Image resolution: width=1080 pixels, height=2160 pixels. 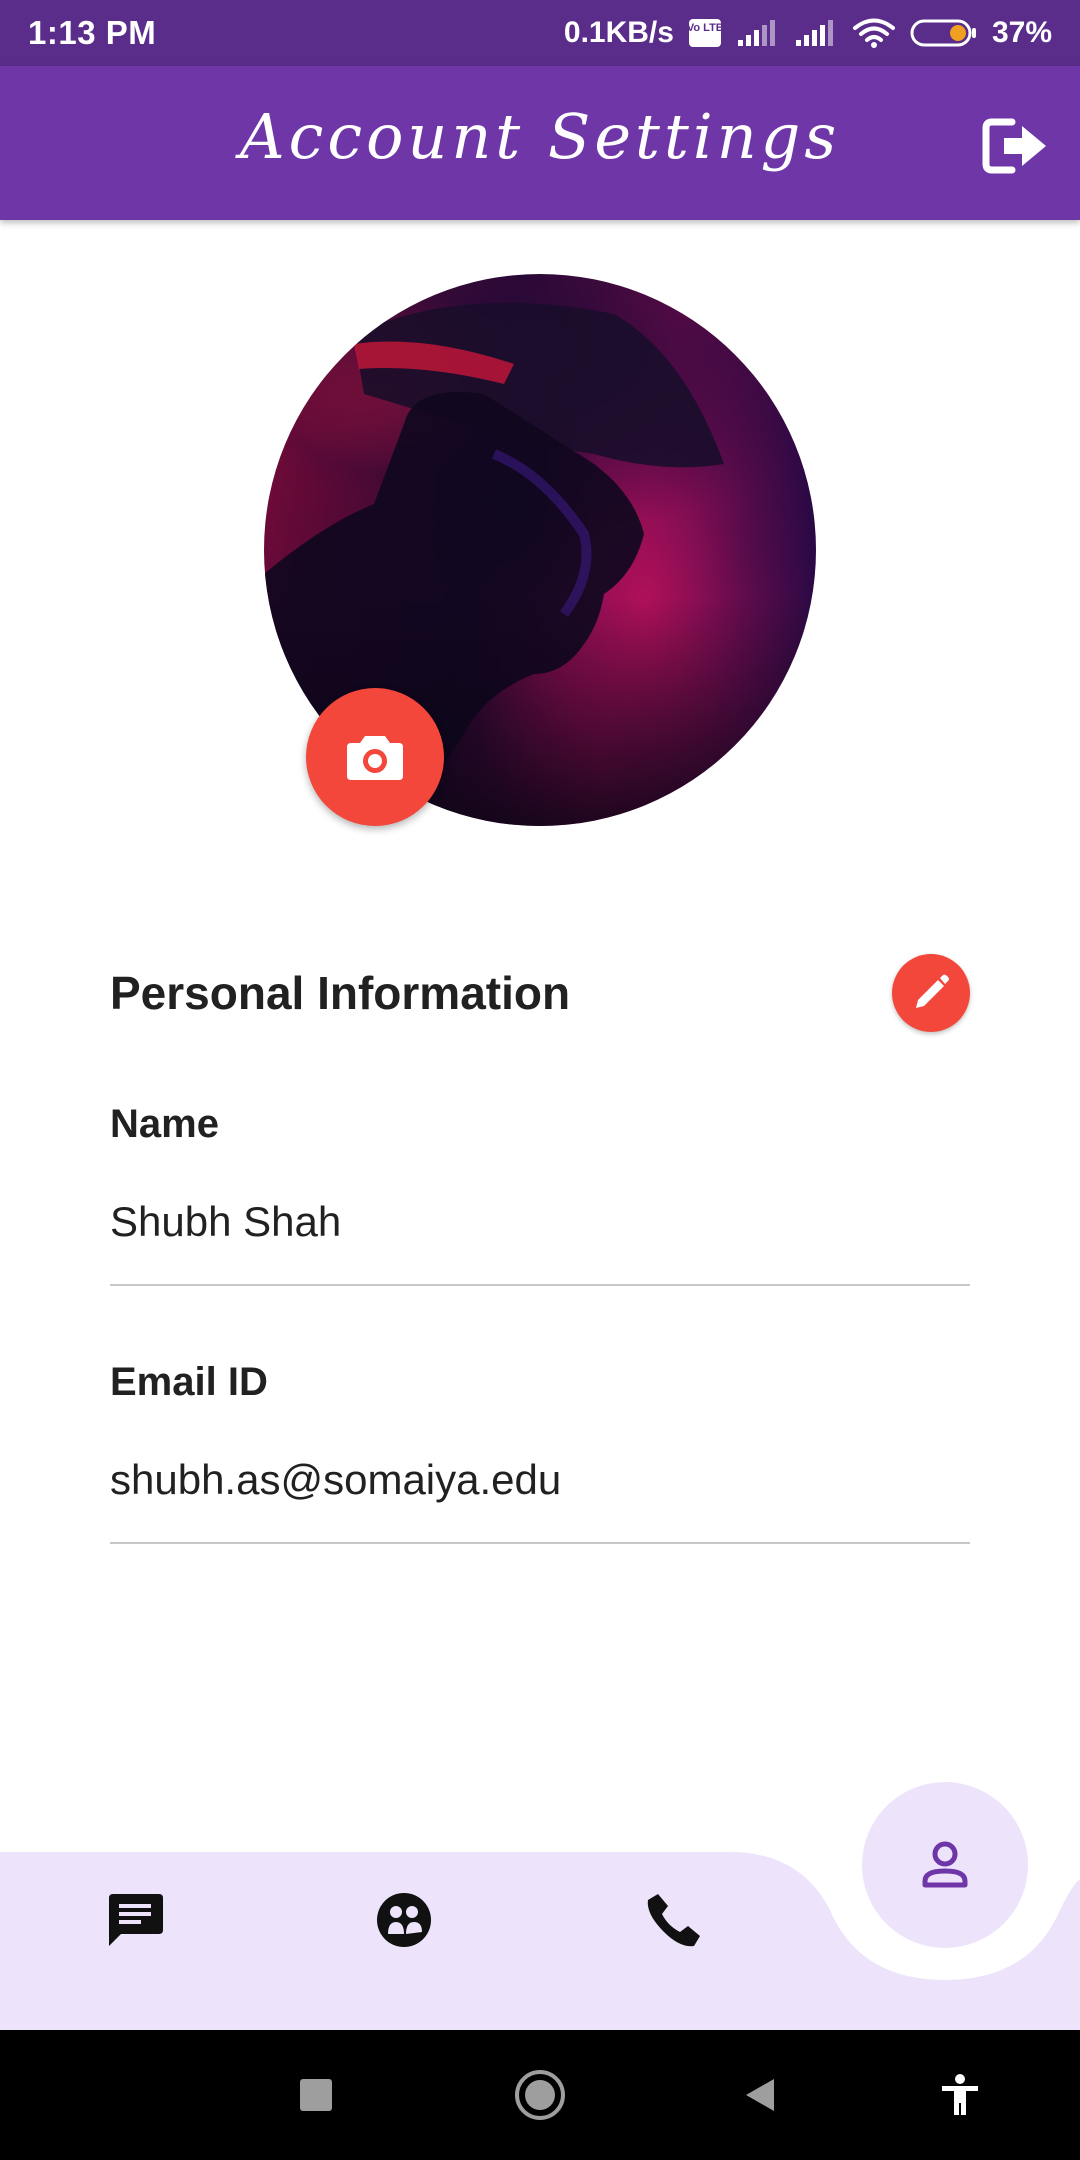 I want to click on logout-icon, so click(x=1014, y=146).